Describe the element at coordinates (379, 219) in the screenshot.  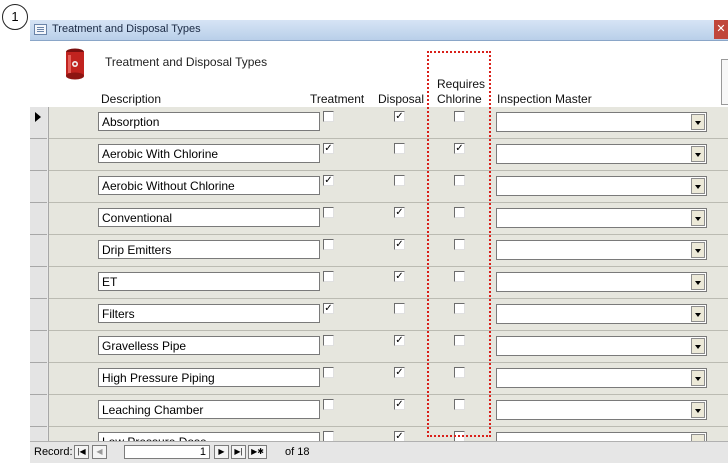
I see `table-row: Conventional ✓` at that location.